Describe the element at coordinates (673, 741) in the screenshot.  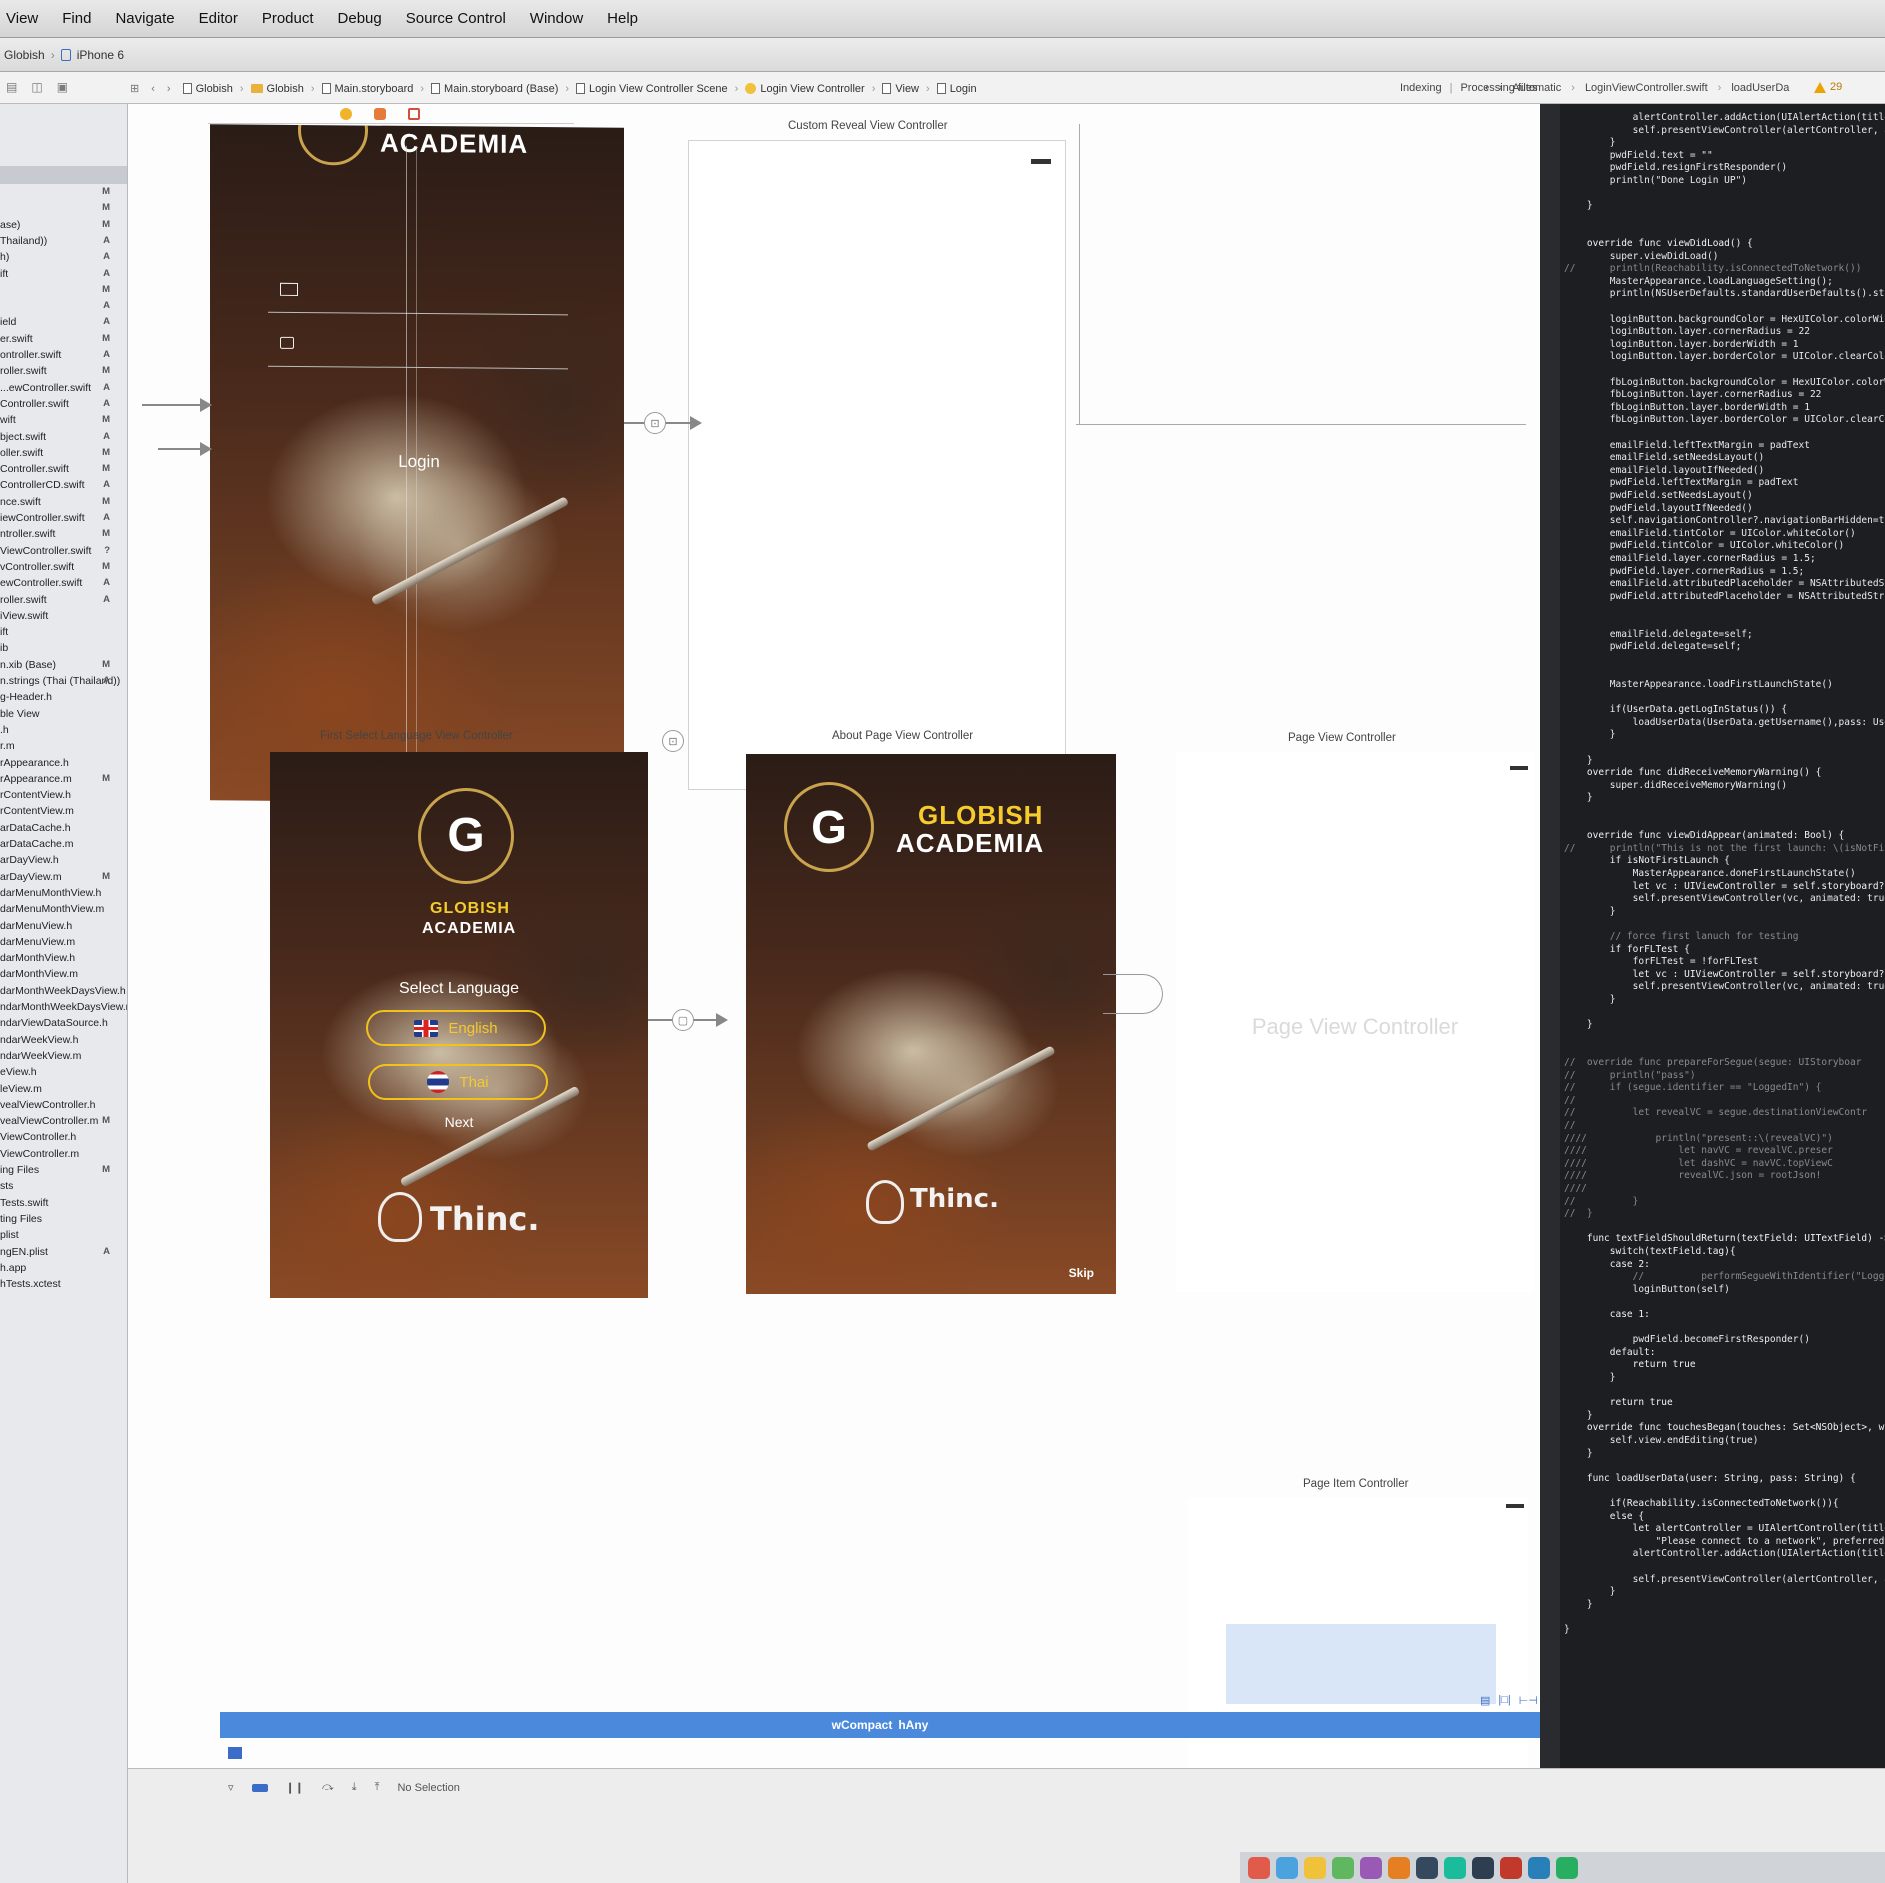
I see `segue-icon-language: ⊡` at that location.